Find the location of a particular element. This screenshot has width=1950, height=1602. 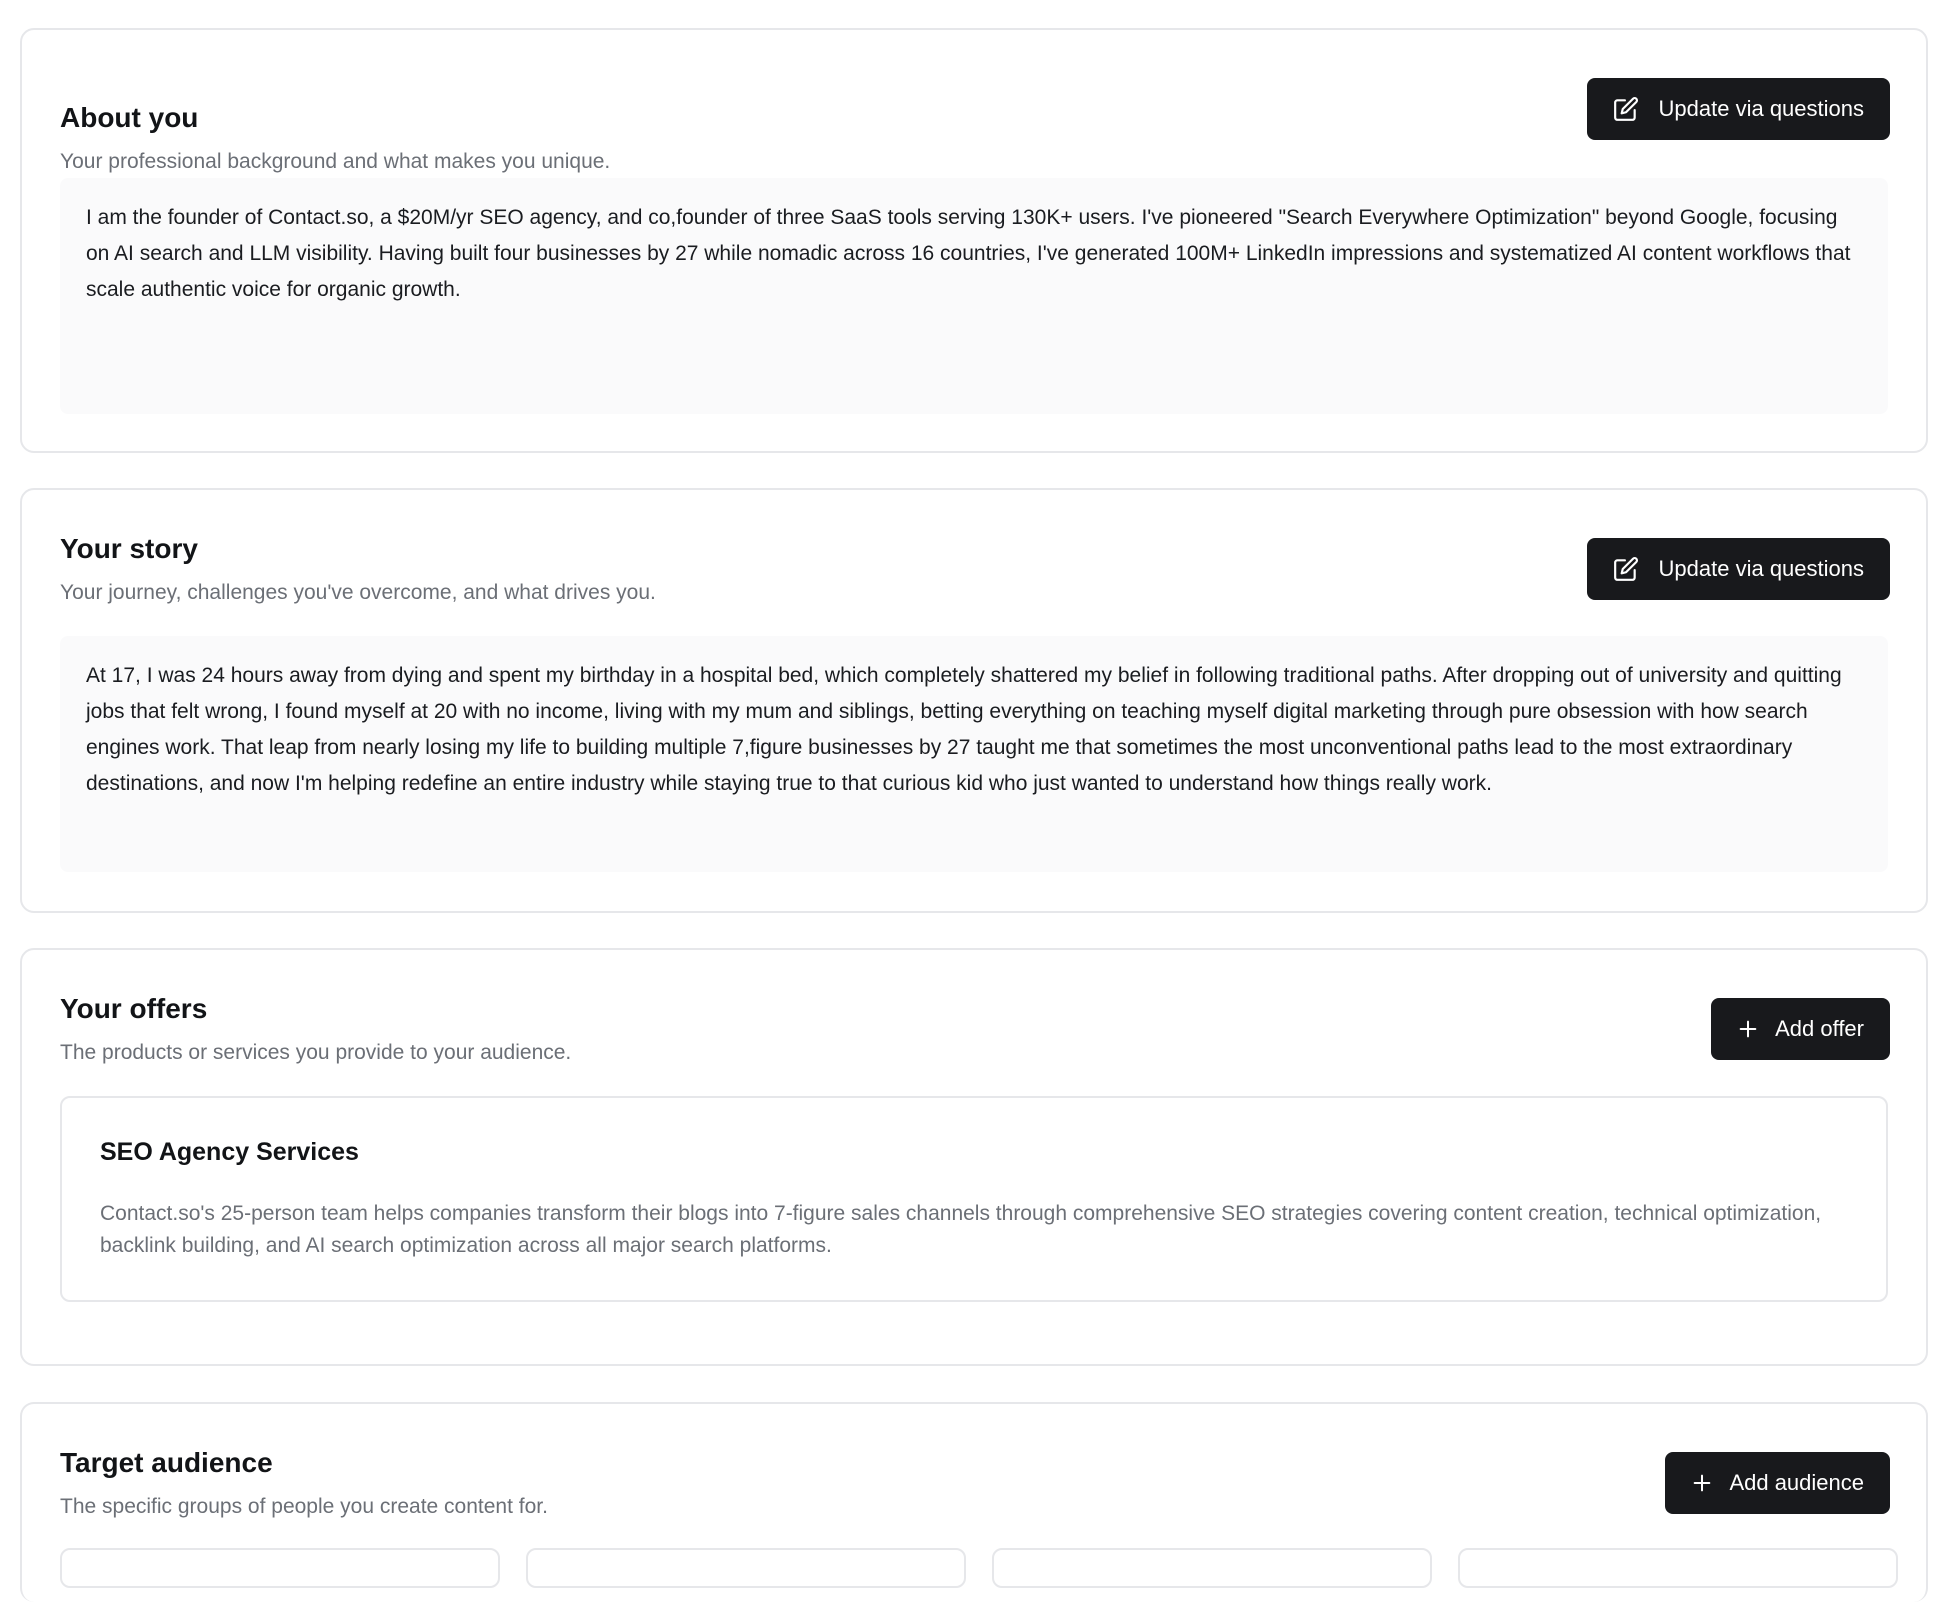

add-offer-label: Add offer is located at coordinates (1819, 1028).